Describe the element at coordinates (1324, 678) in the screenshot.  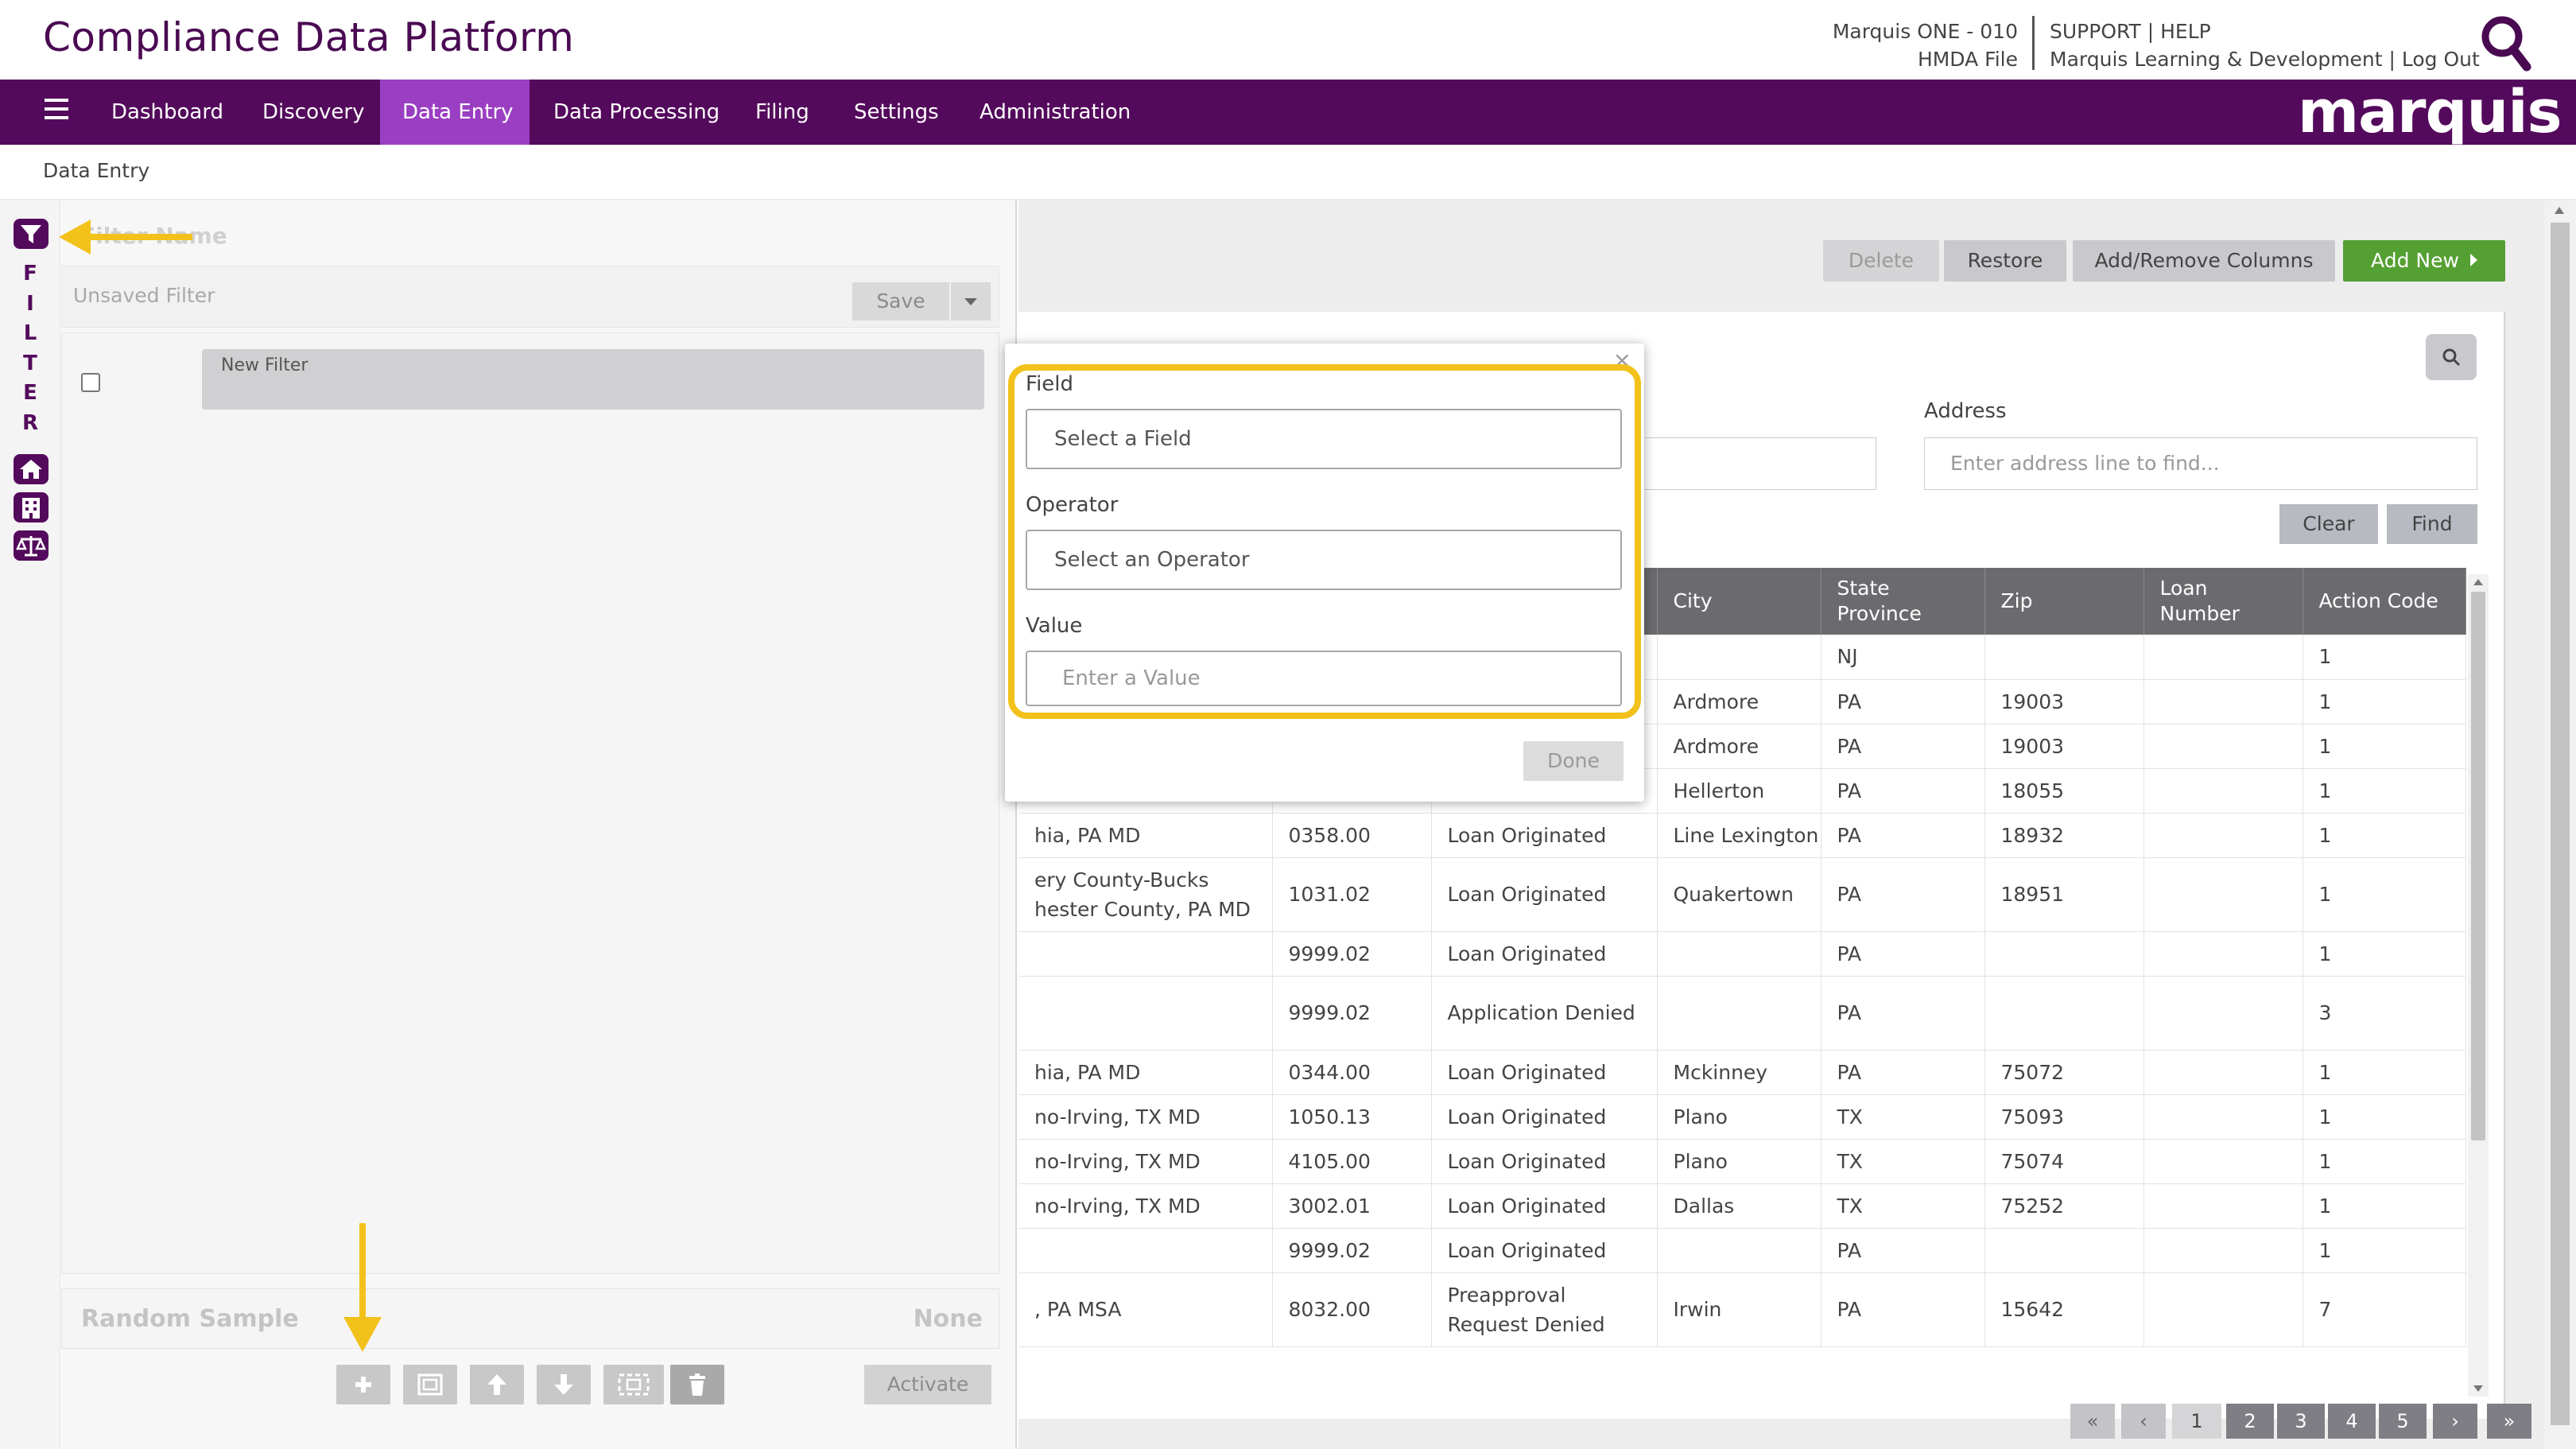
I see `value-input: Enter a Value` at that location.